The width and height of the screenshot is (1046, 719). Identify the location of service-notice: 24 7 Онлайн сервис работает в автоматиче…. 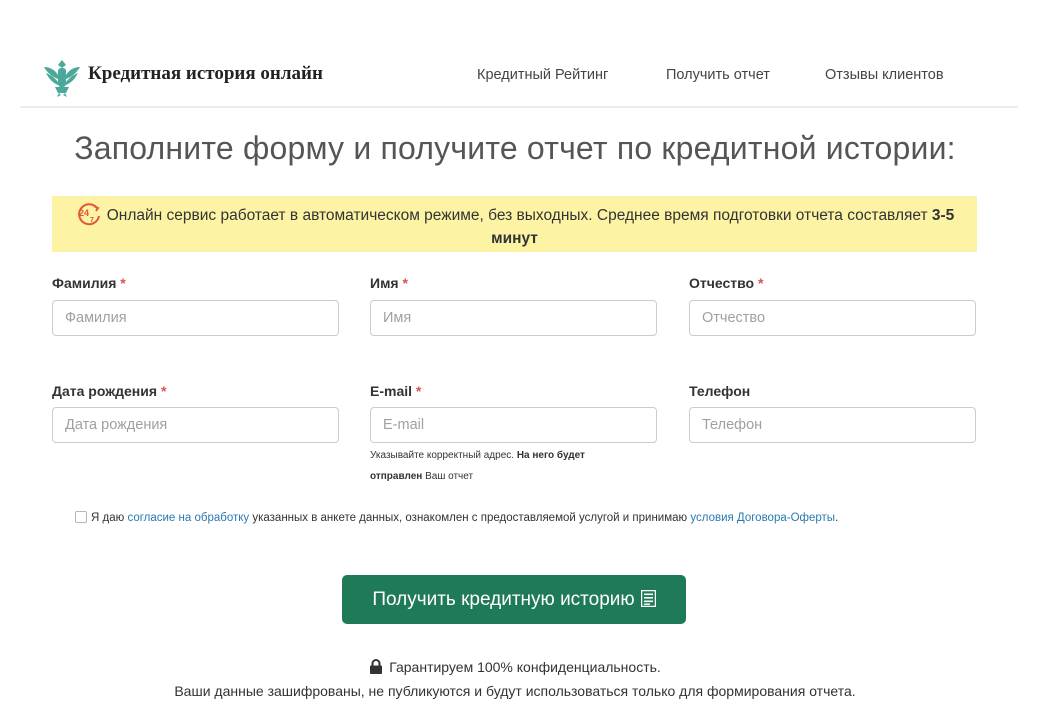
(514, 224).